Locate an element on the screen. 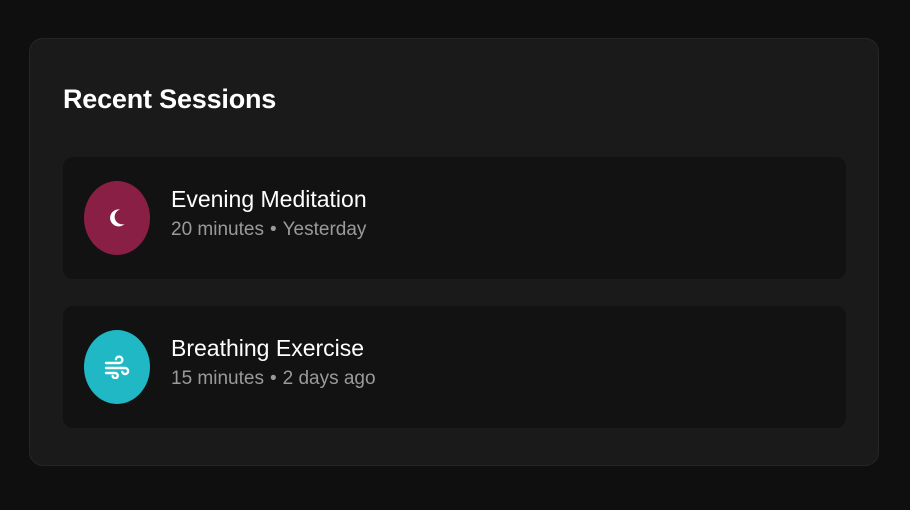 This screenshot has height=510, width=910. session-when: Yesterday is located at coordinates (324, 229).